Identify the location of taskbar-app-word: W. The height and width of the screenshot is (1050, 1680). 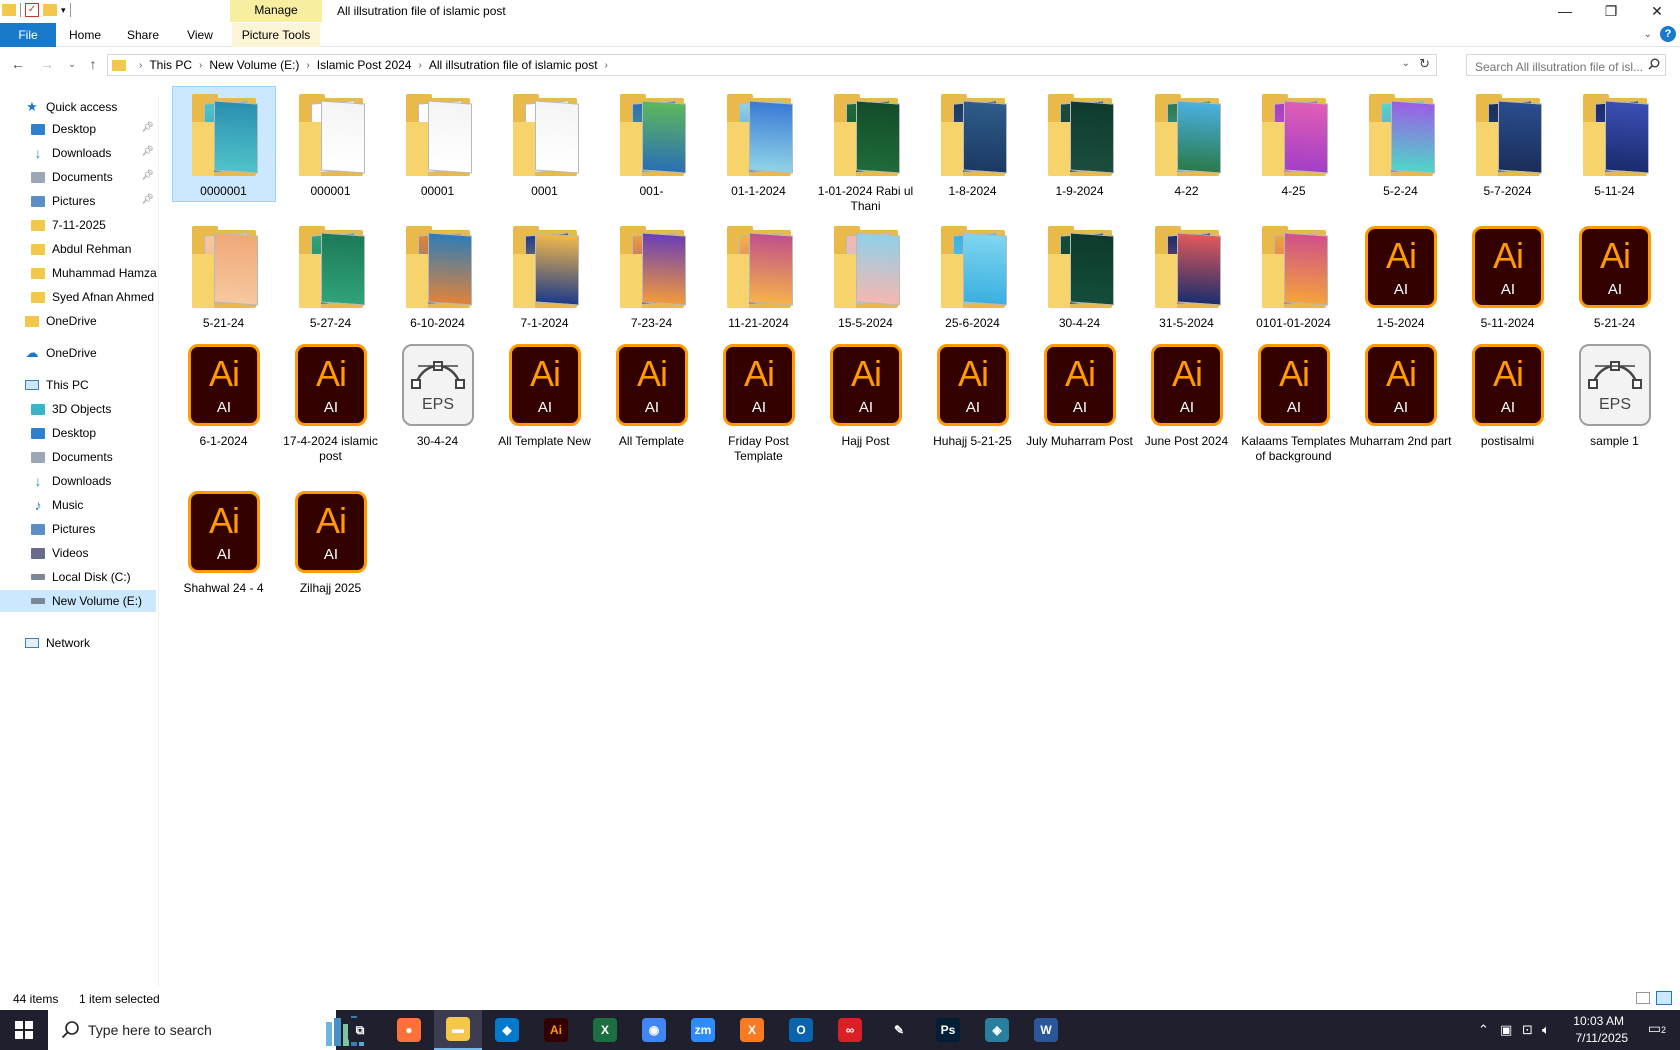
(1046, 1030).